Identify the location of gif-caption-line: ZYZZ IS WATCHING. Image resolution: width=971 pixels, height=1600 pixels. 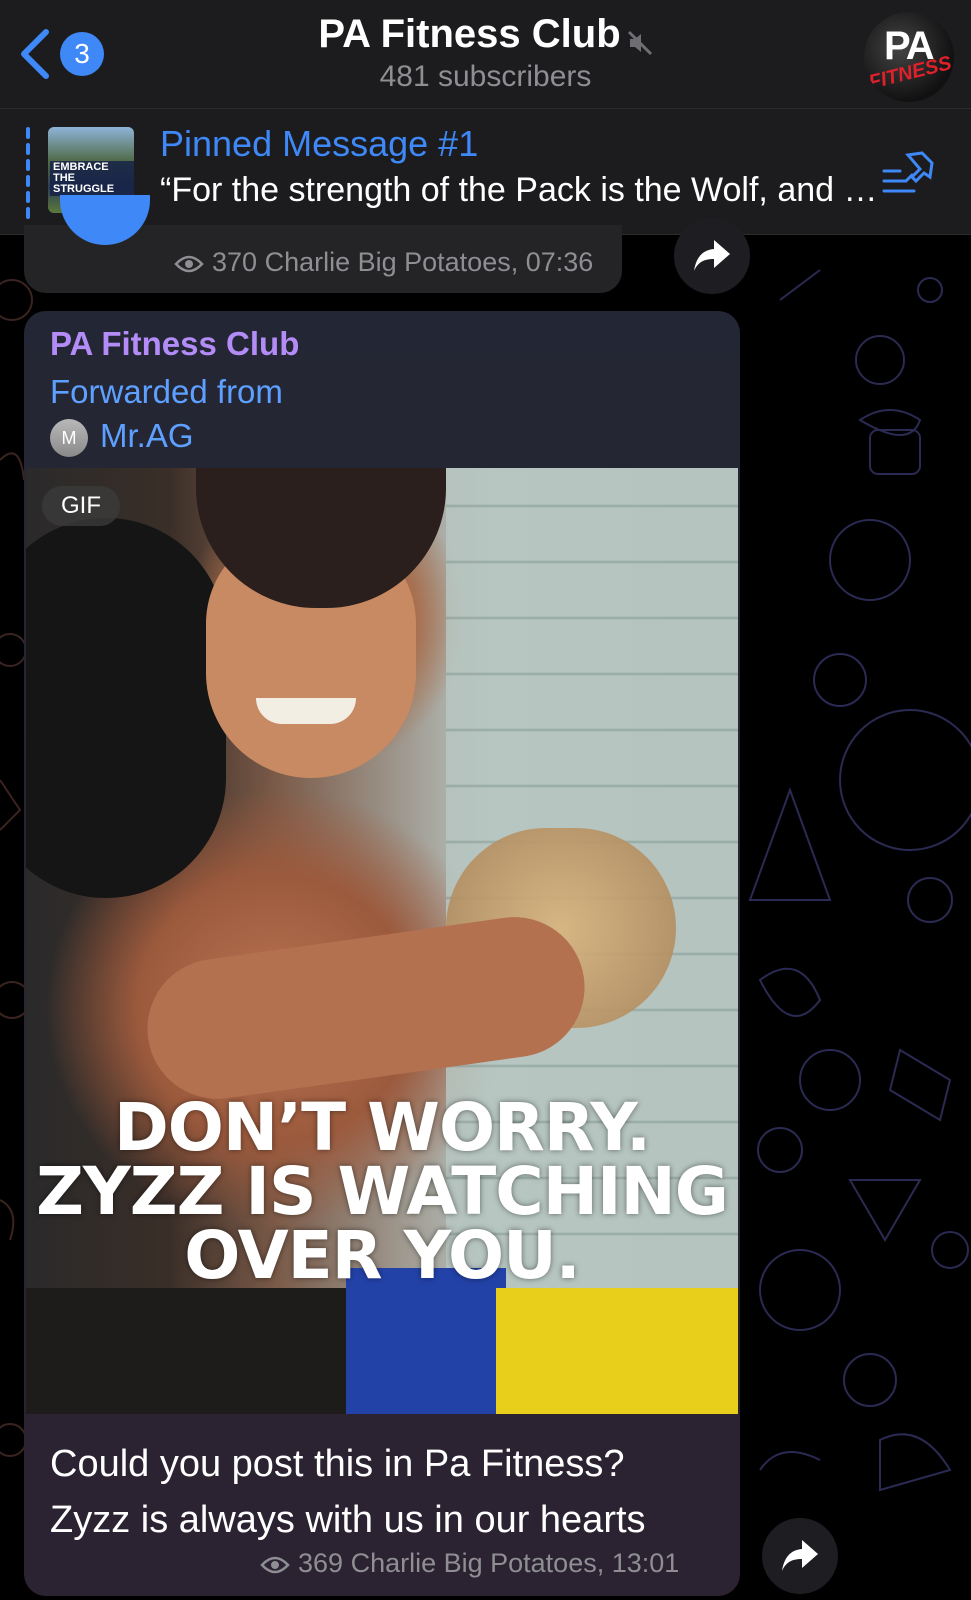
(382, 1191).